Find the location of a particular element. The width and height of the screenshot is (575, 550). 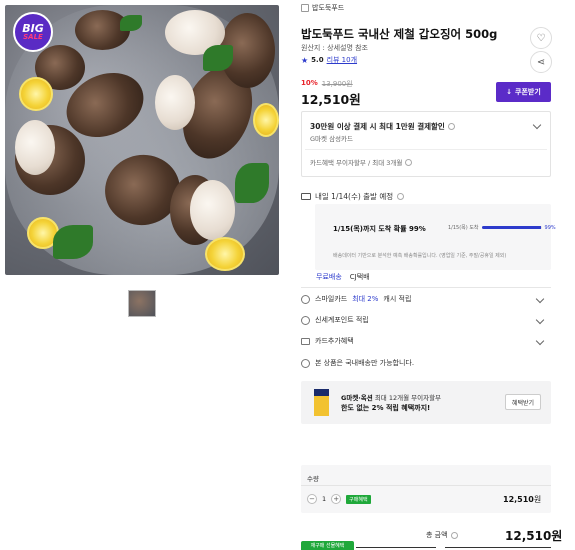

card-icon is located at coordinates (305, 341).